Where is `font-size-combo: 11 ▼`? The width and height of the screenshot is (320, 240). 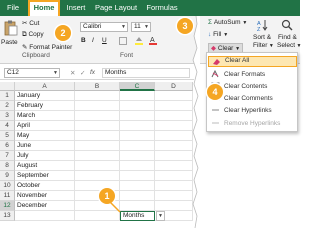 font-size-combo: 11 ▼ is located at coordinates (141, 27).